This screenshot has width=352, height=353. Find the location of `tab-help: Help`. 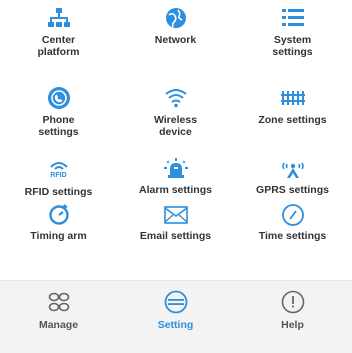

tab-help: Help is located at coordinates (292, 317).